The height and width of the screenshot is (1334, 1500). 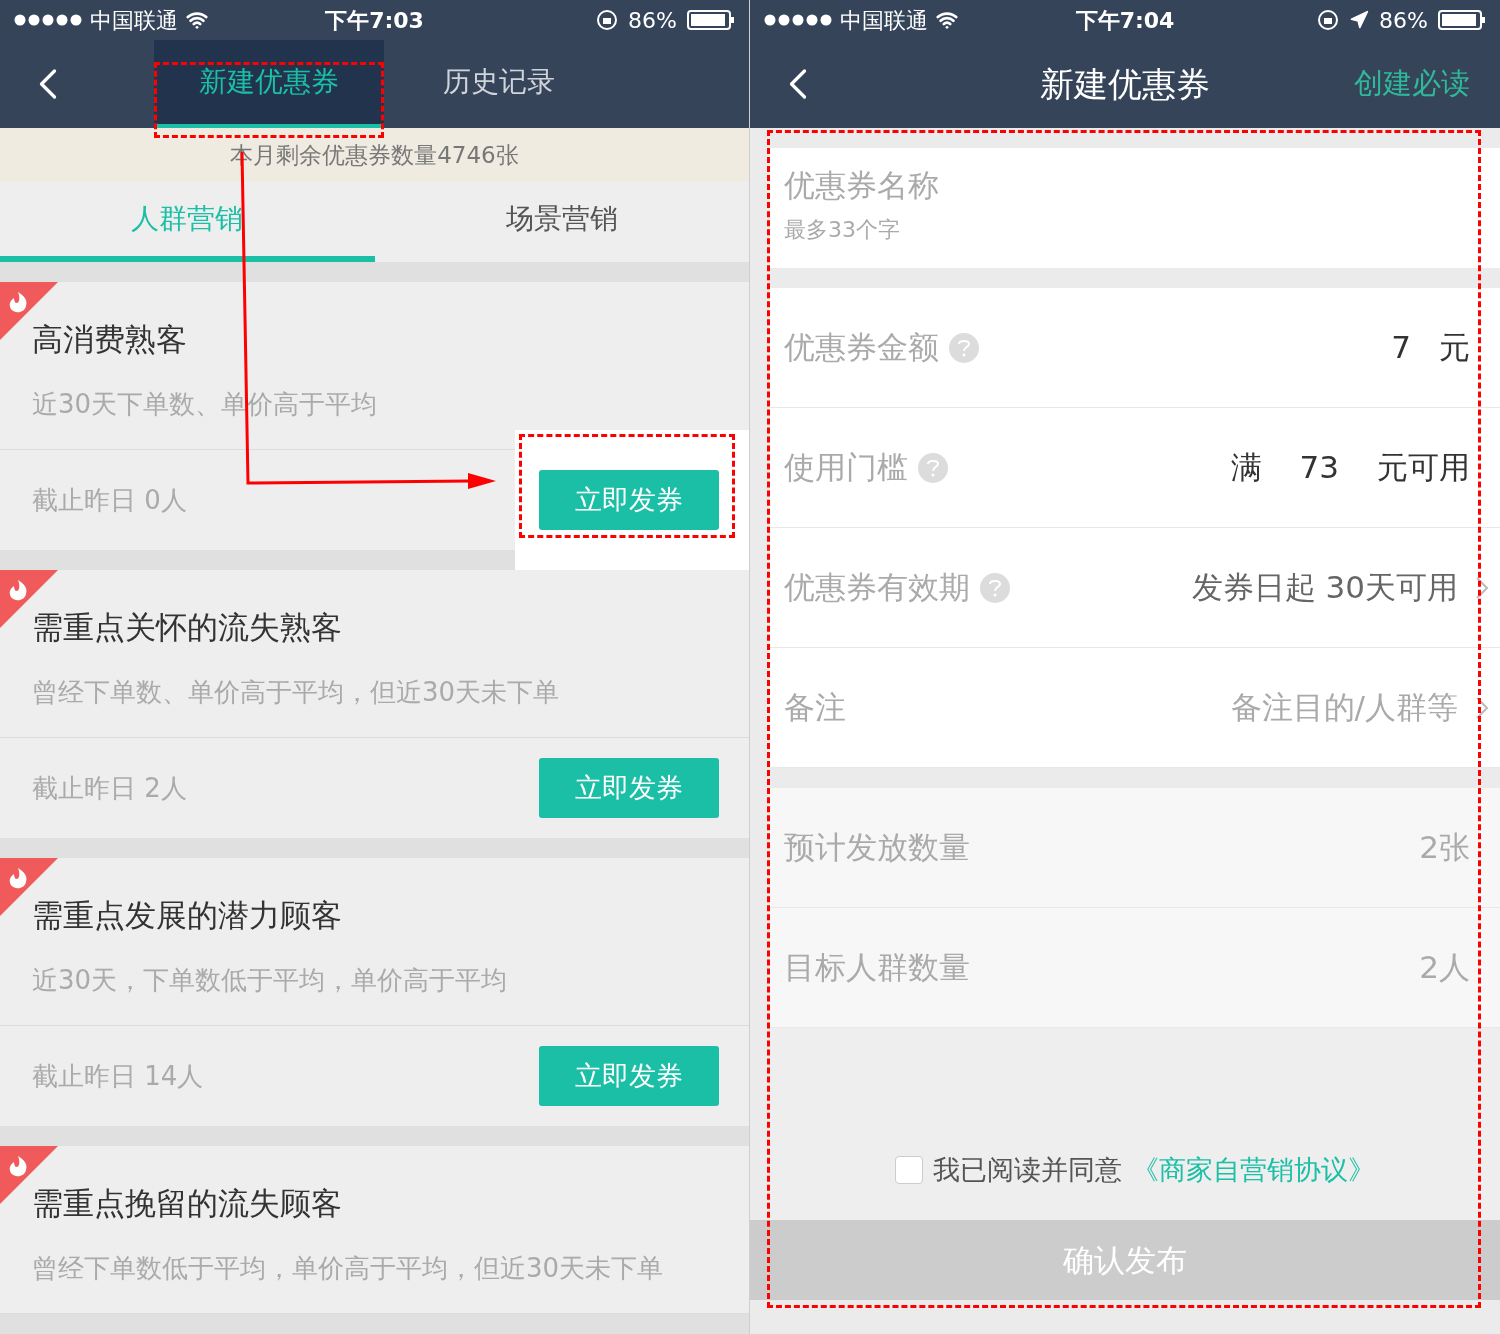 I want to click on customer-count: 截止昨日 0人, so click(x=109, y=500).